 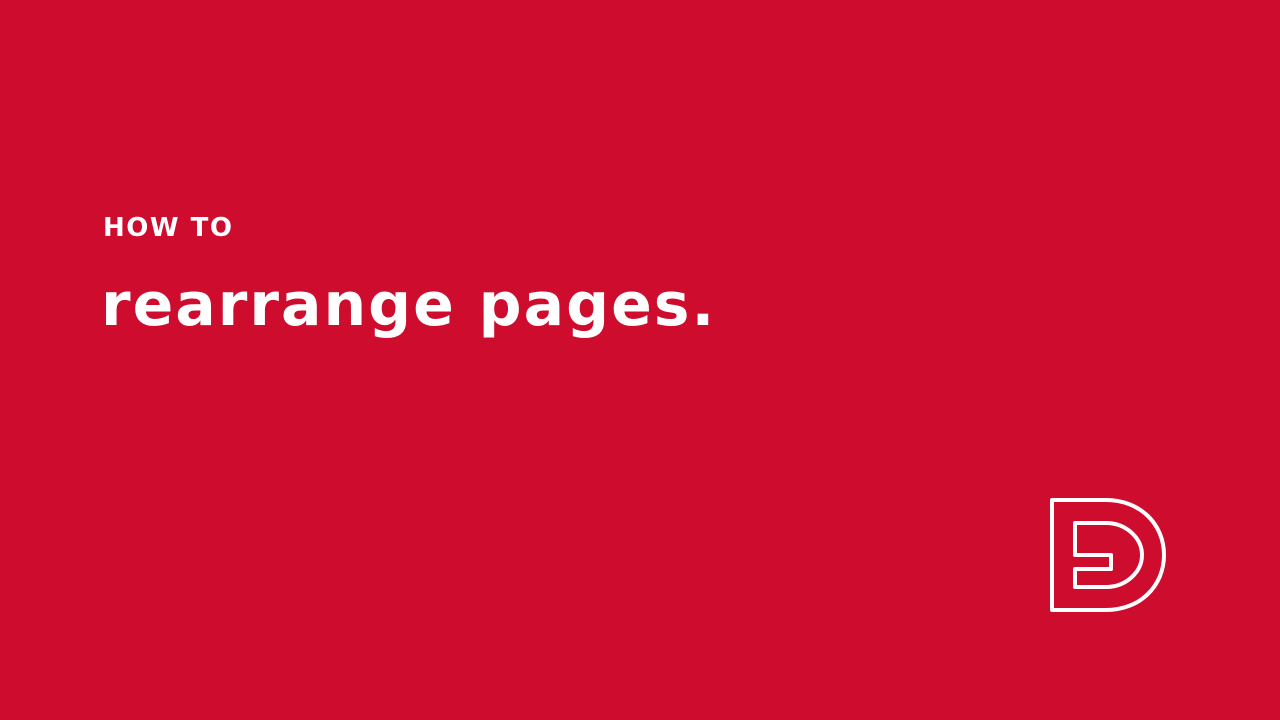 What do you see at coordinates (1108, 555) in the screenshot?
I see `brand-logo-icon` at bounding box center [1108, 555].